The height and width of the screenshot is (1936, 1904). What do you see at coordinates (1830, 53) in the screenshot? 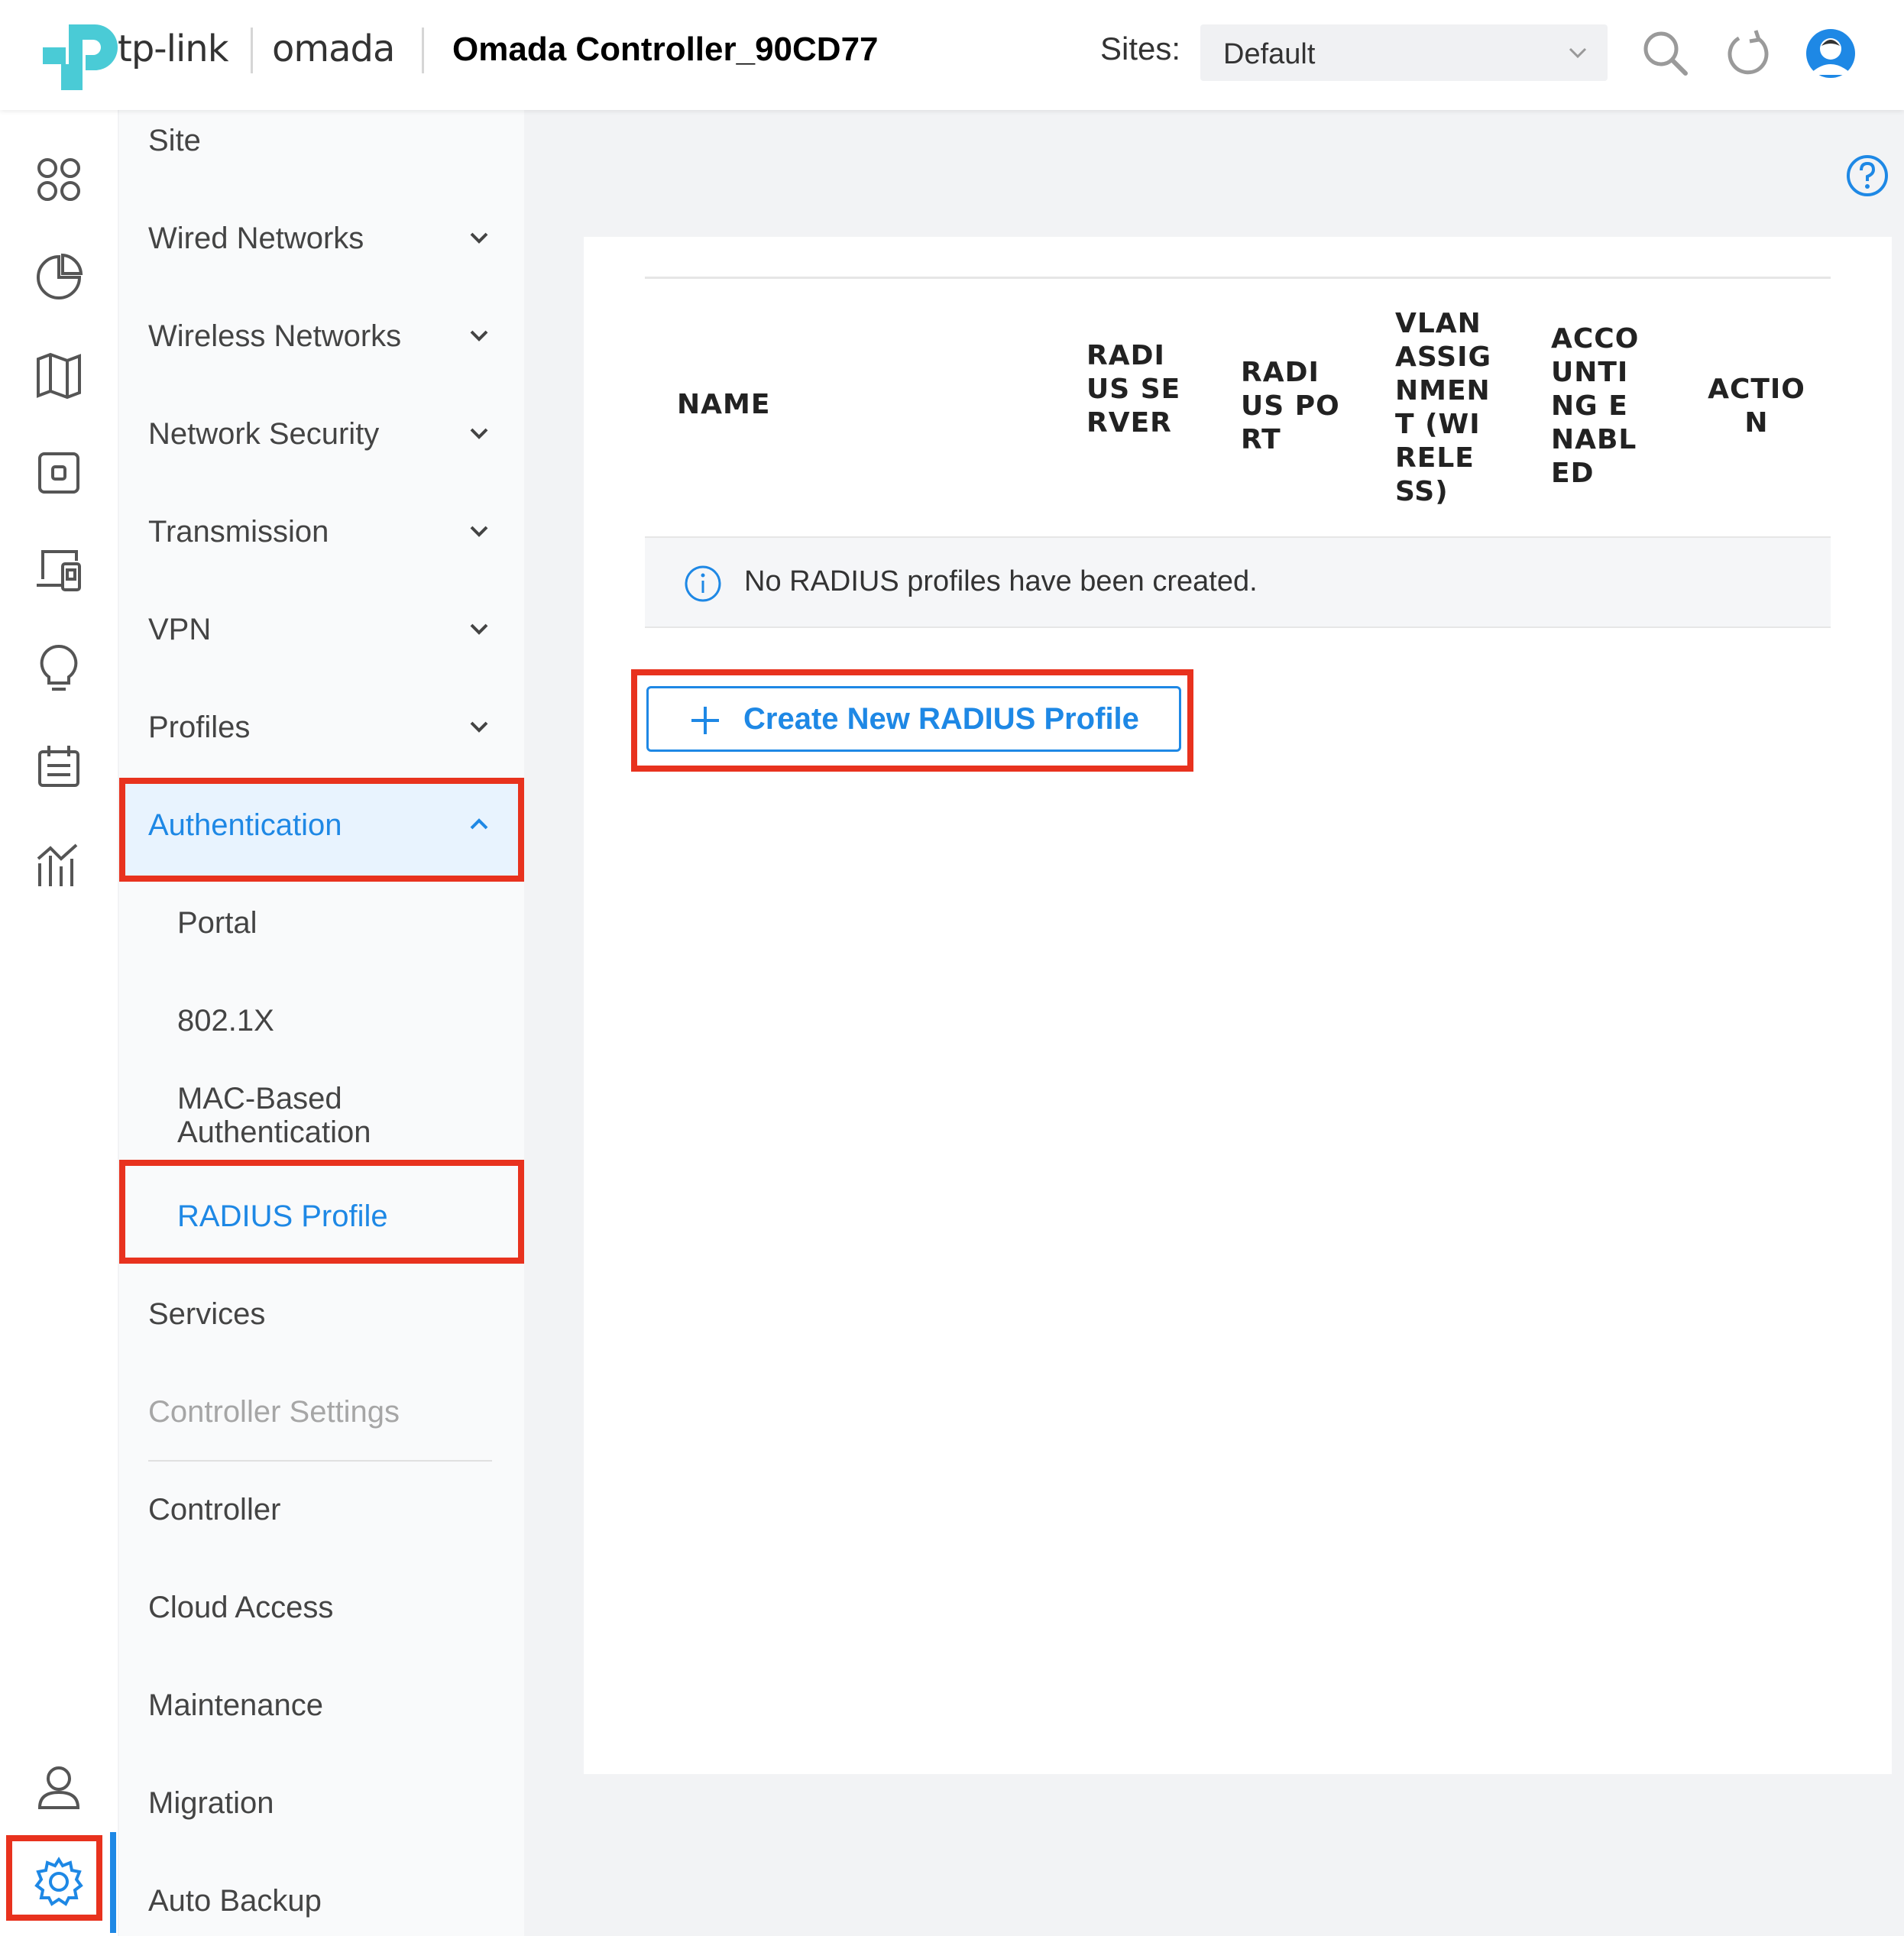
I see `user-avatar-icon` at bounding box center [1830, 53].